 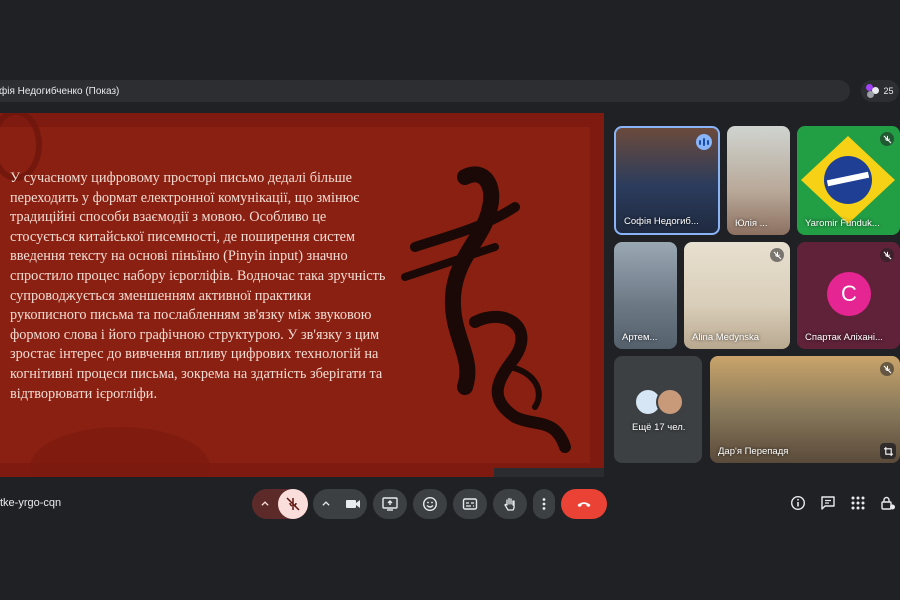 I want to click on camera-control-group, so click(x=340, y=504).